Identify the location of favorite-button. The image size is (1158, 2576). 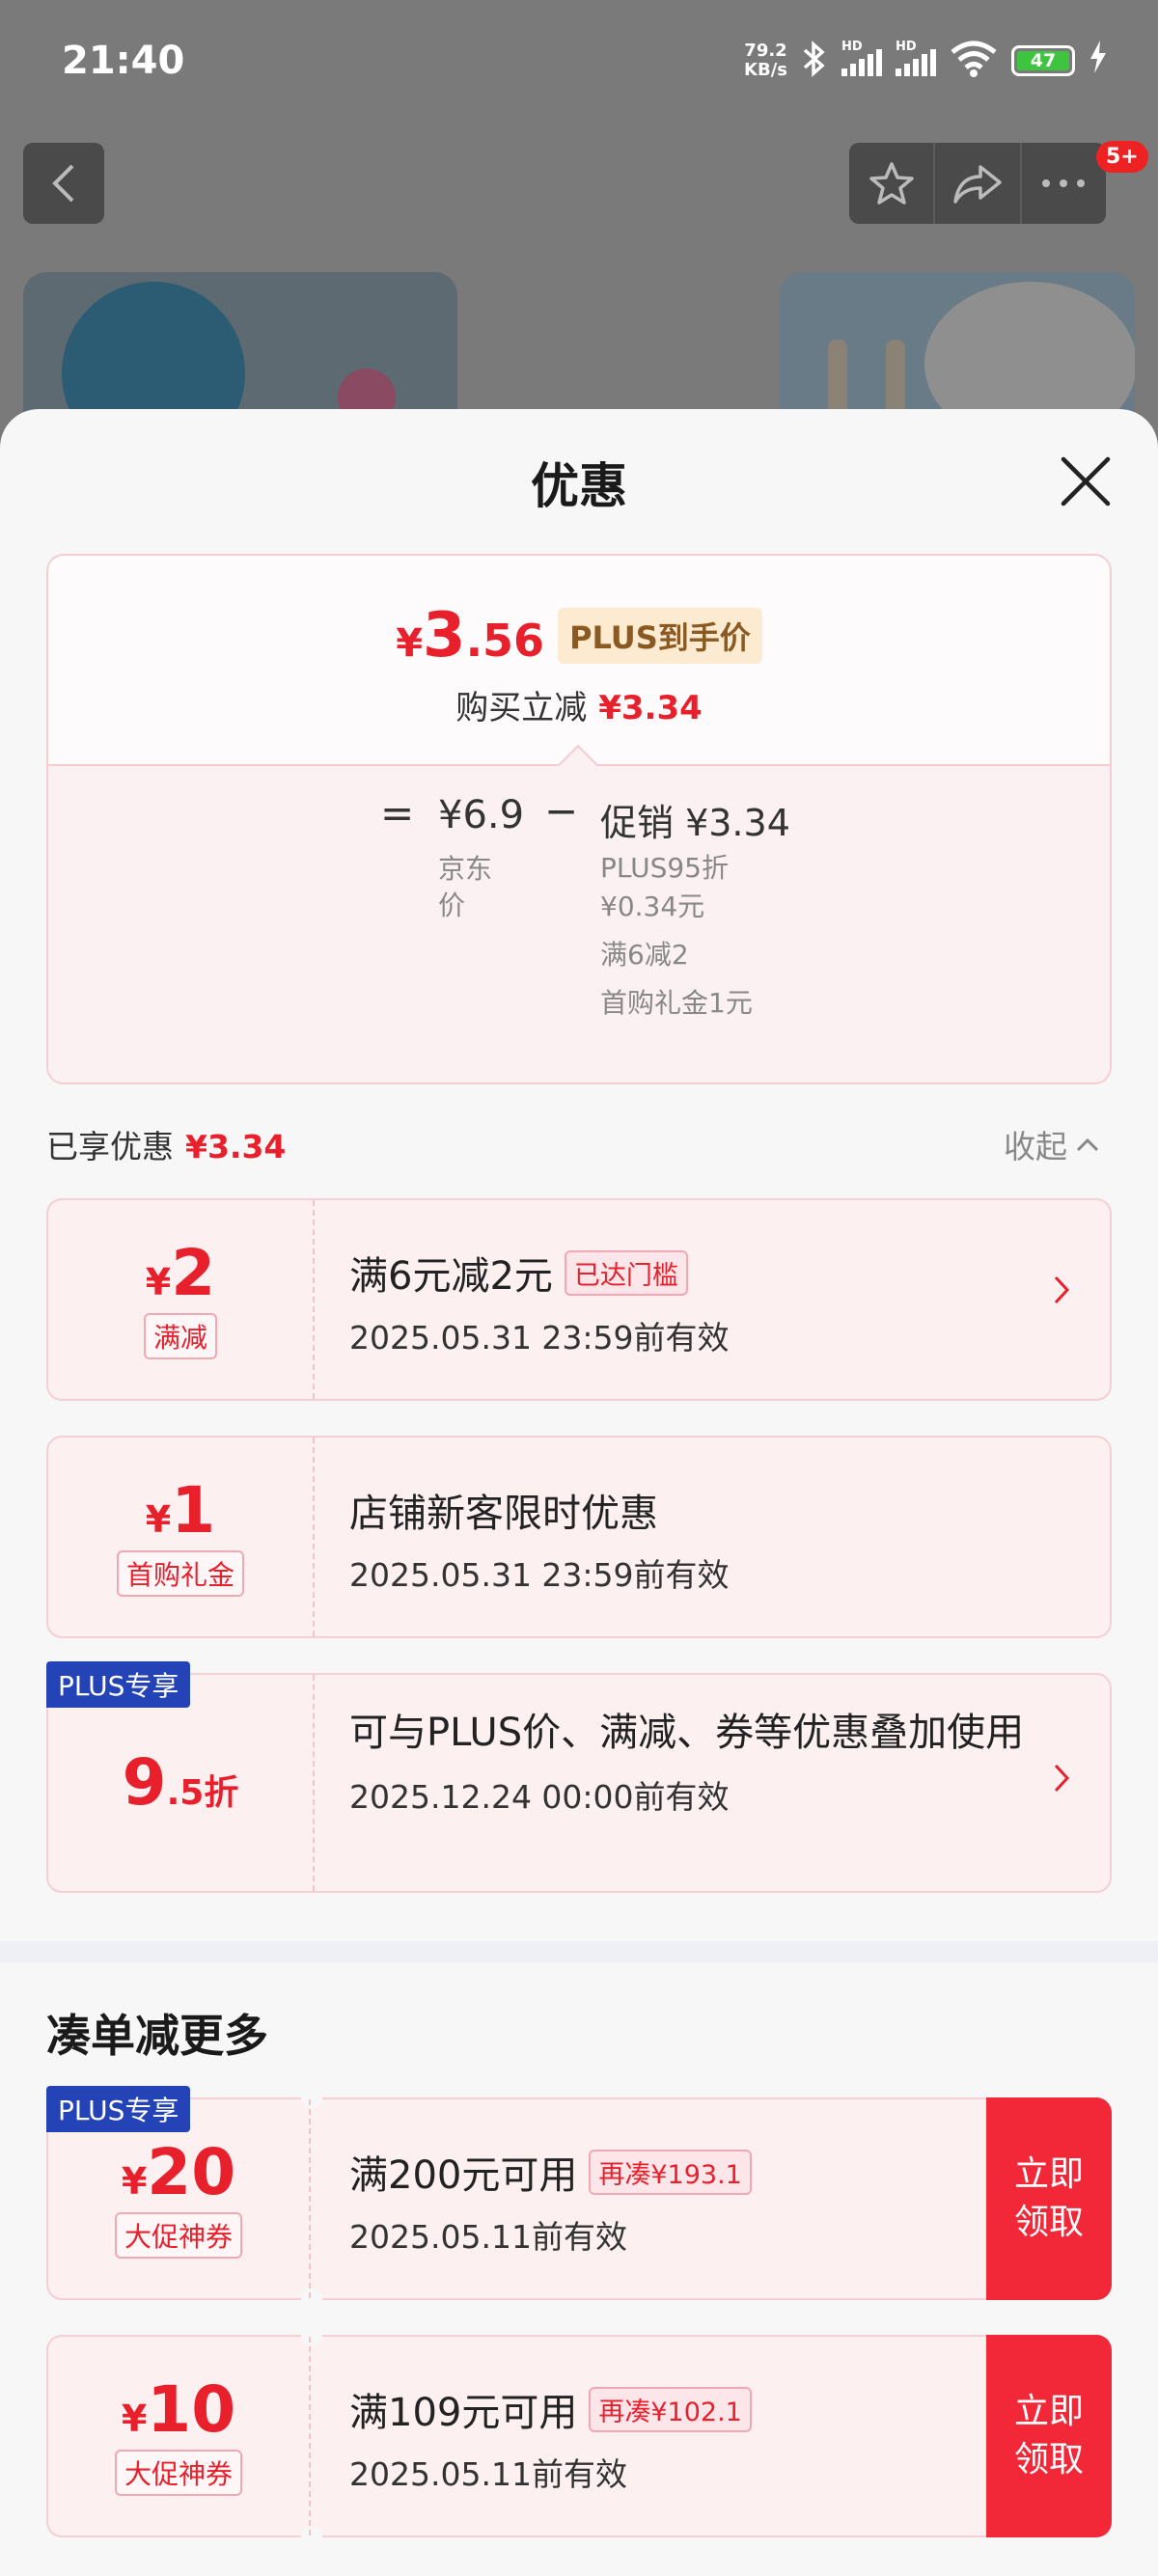
(892, 184).